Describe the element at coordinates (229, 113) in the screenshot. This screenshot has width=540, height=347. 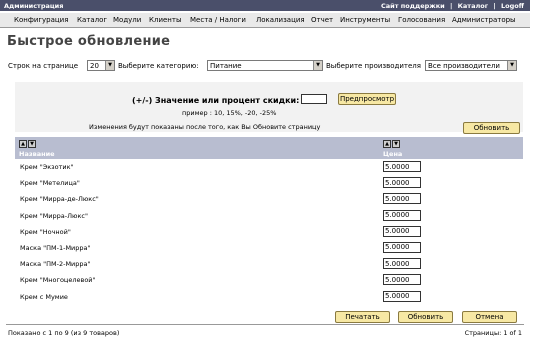
I see `discount-example: пример : 10, 15%, -20, -25%` at that location.